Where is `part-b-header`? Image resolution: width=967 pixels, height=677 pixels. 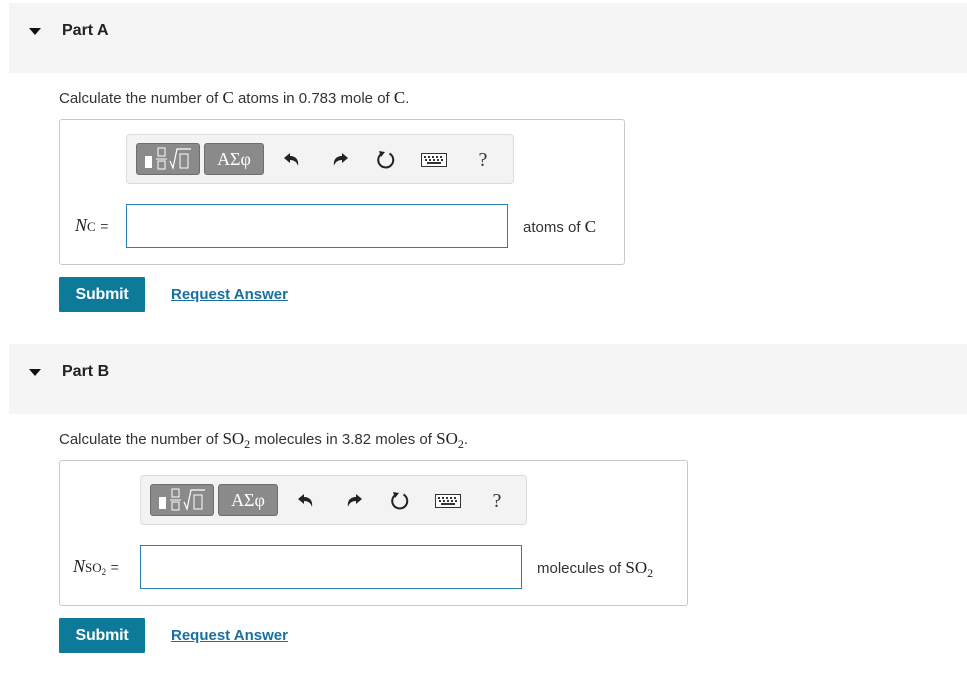
part-b-header is located at coordinates (488, 379).